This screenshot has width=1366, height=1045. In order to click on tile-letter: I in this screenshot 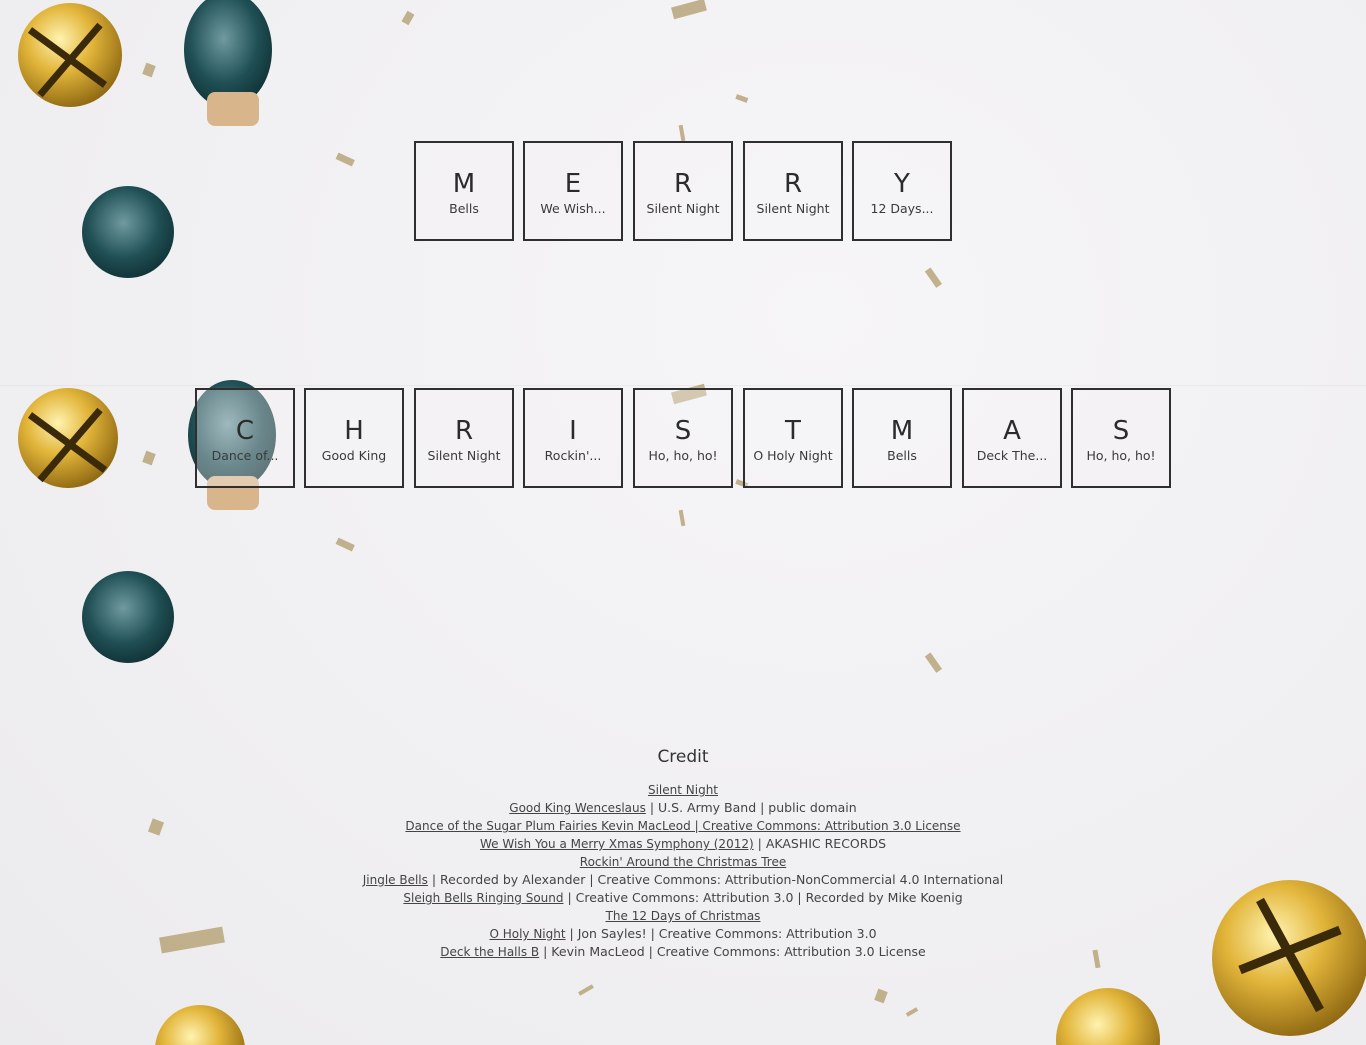, I will do `click(573, 431)`.